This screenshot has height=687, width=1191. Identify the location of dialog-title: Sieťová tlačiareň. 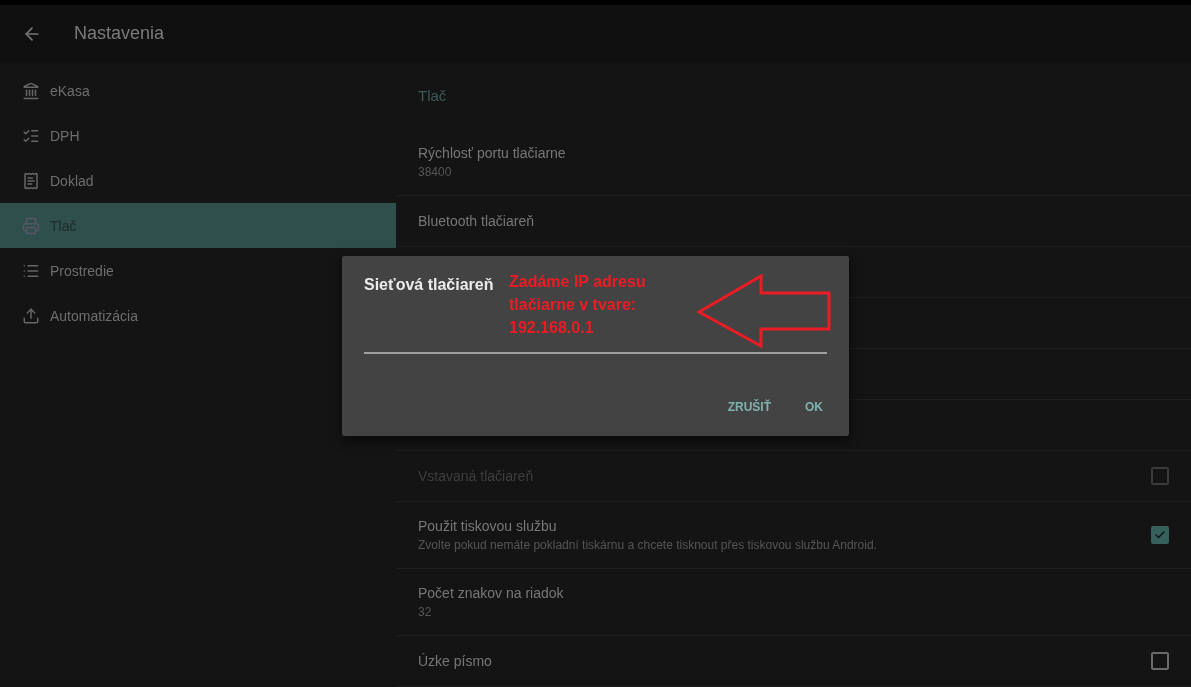
(429, 285).